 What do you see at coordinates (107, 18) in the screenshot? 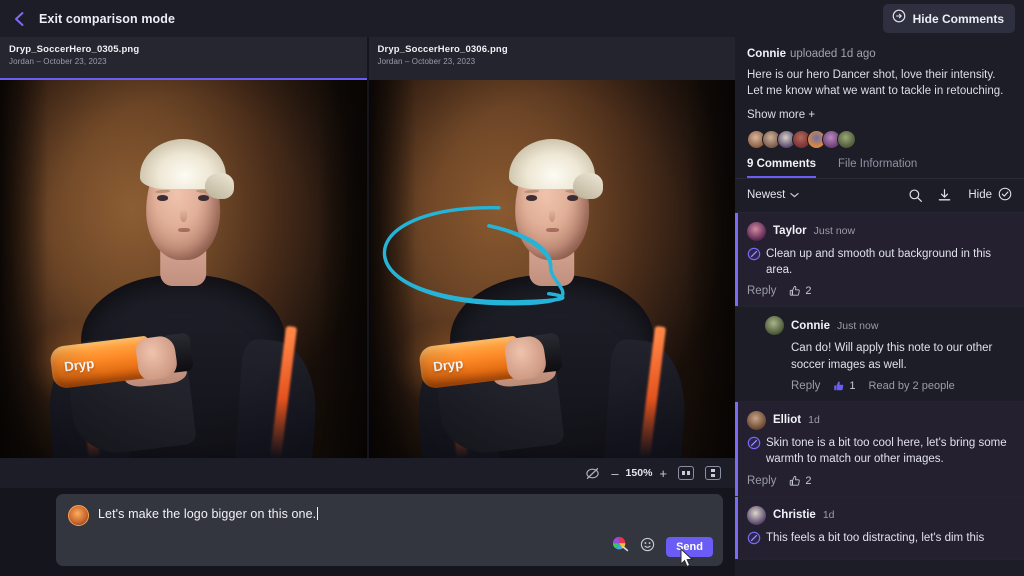
I see `exit-comparison-label: Exit comparison mode` at bounding box center [107, 18].